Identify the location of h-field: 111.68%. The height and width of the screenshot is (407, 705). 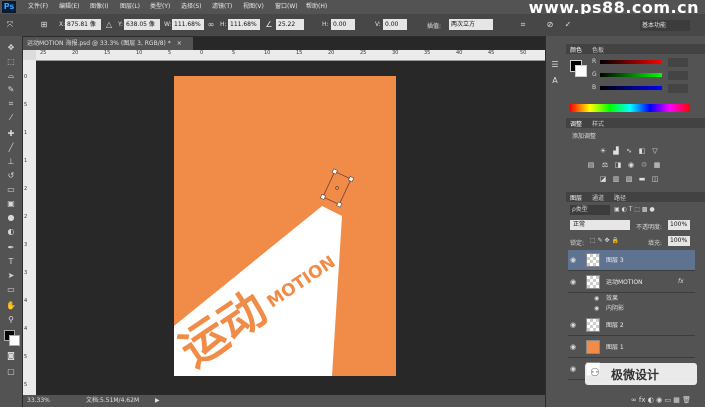
(244, 24).